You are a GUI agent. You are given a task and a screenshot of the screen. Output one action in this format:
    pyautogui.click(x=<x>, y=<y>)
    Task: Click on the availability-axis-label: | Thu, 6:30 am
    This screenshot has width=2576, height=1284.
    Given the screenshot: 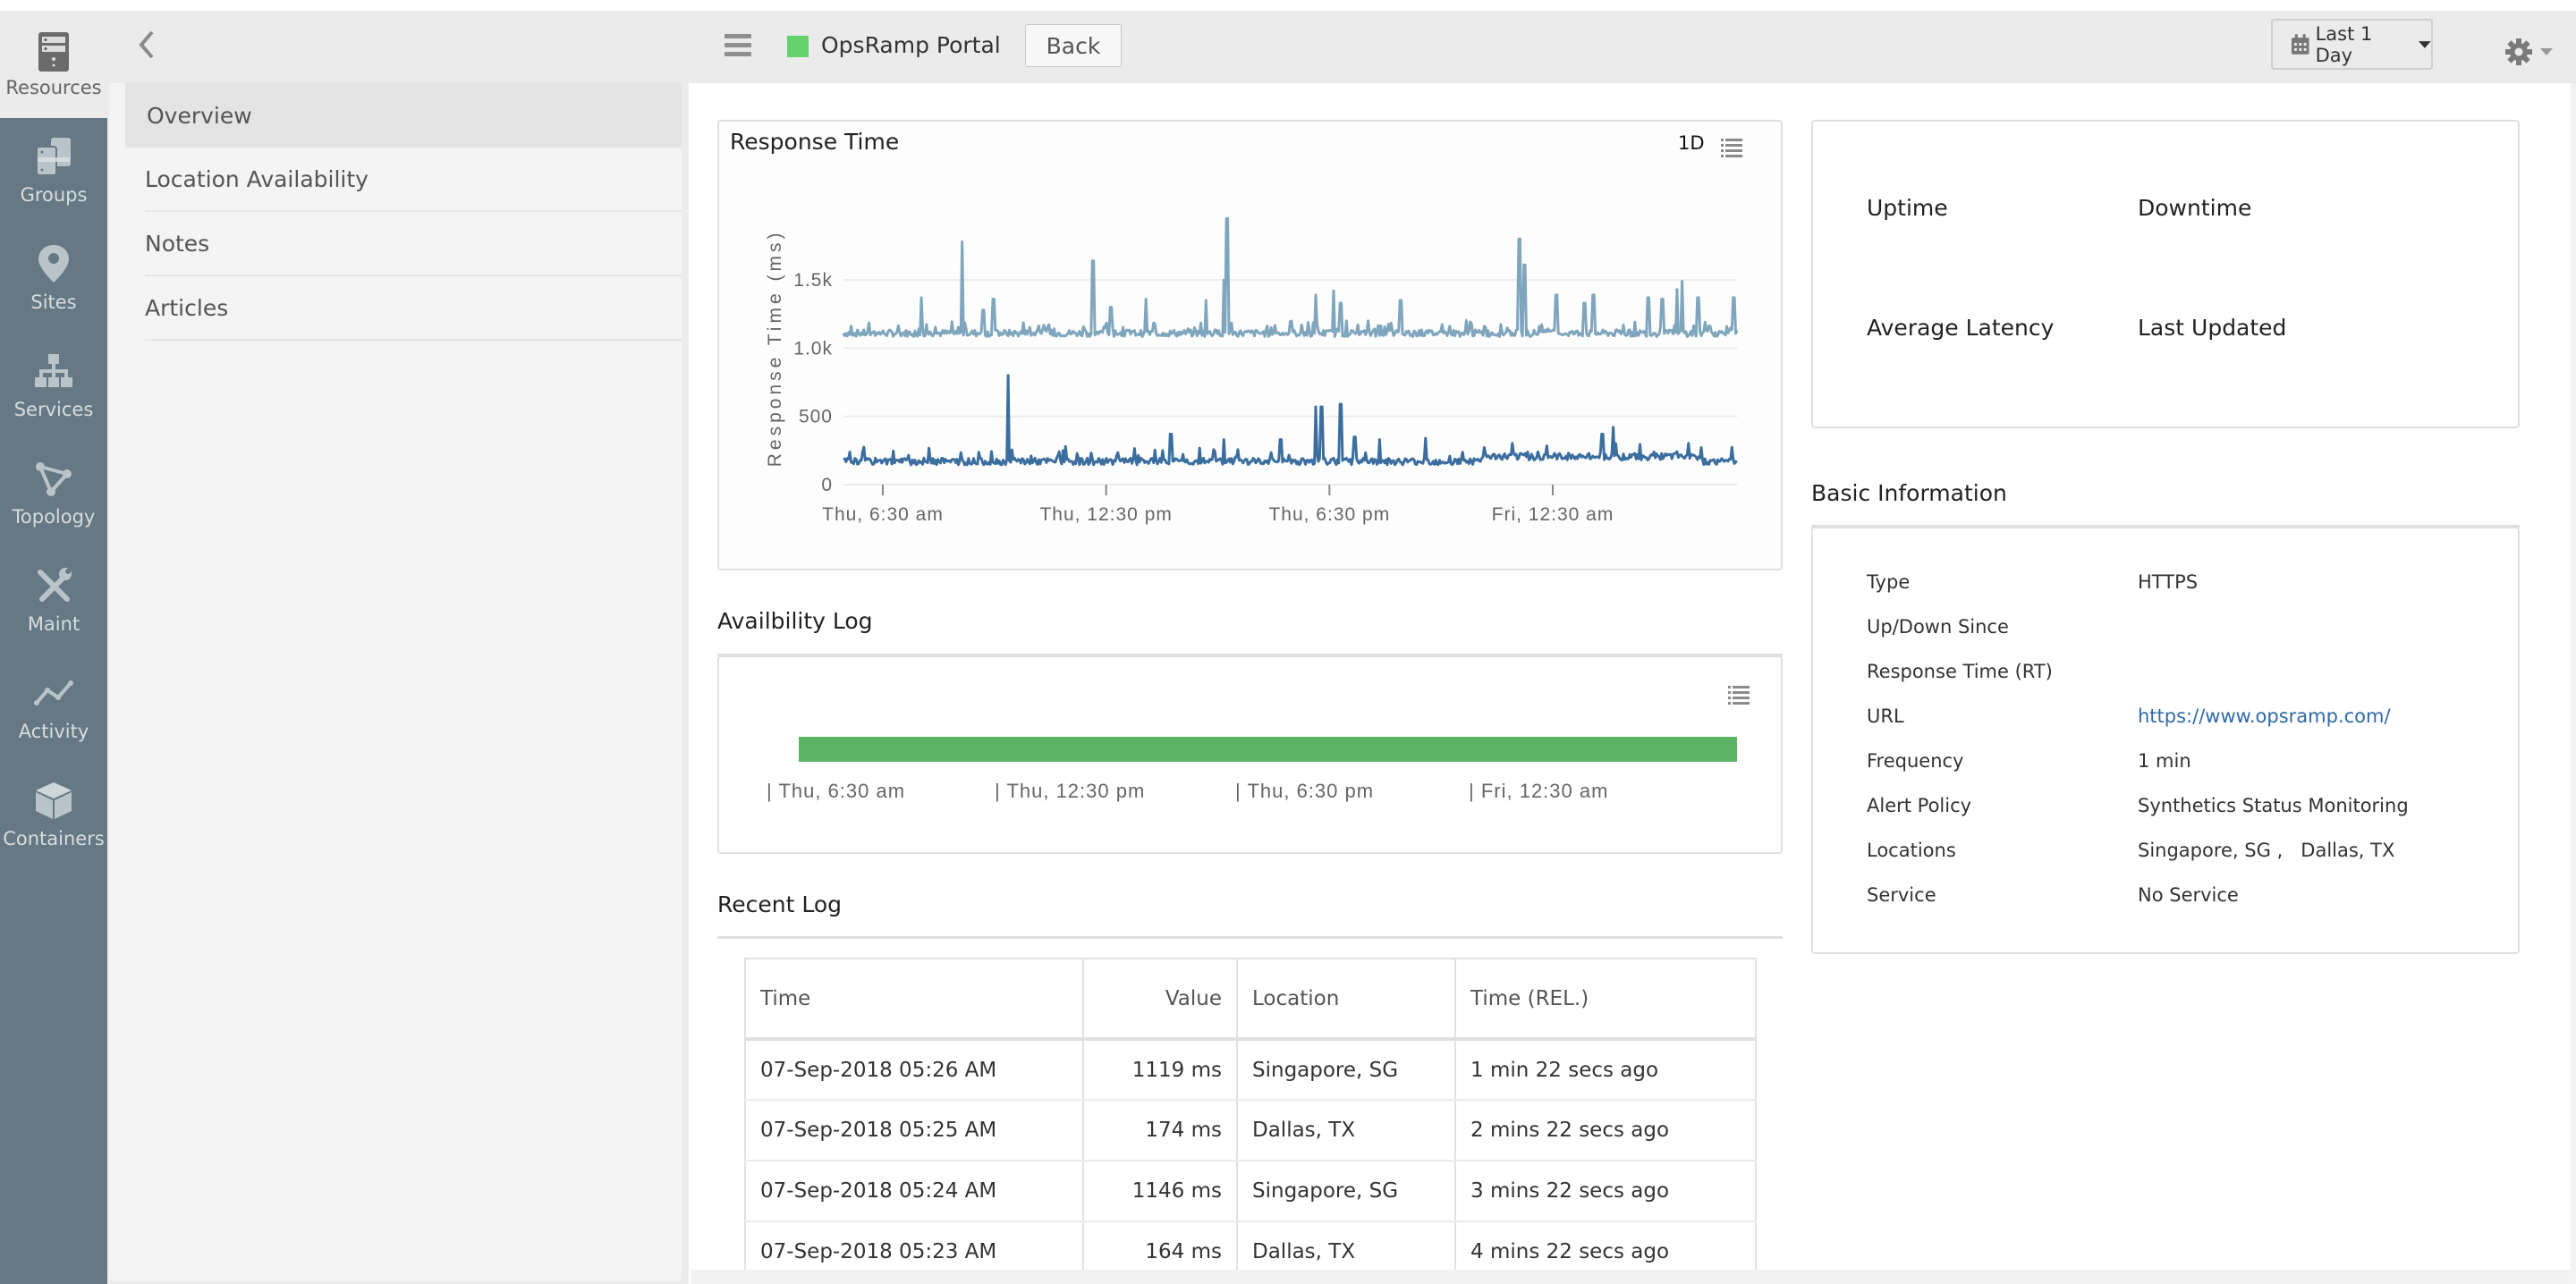 What is the action you would take?
    pyautogui.click(x=836, y=791)
    